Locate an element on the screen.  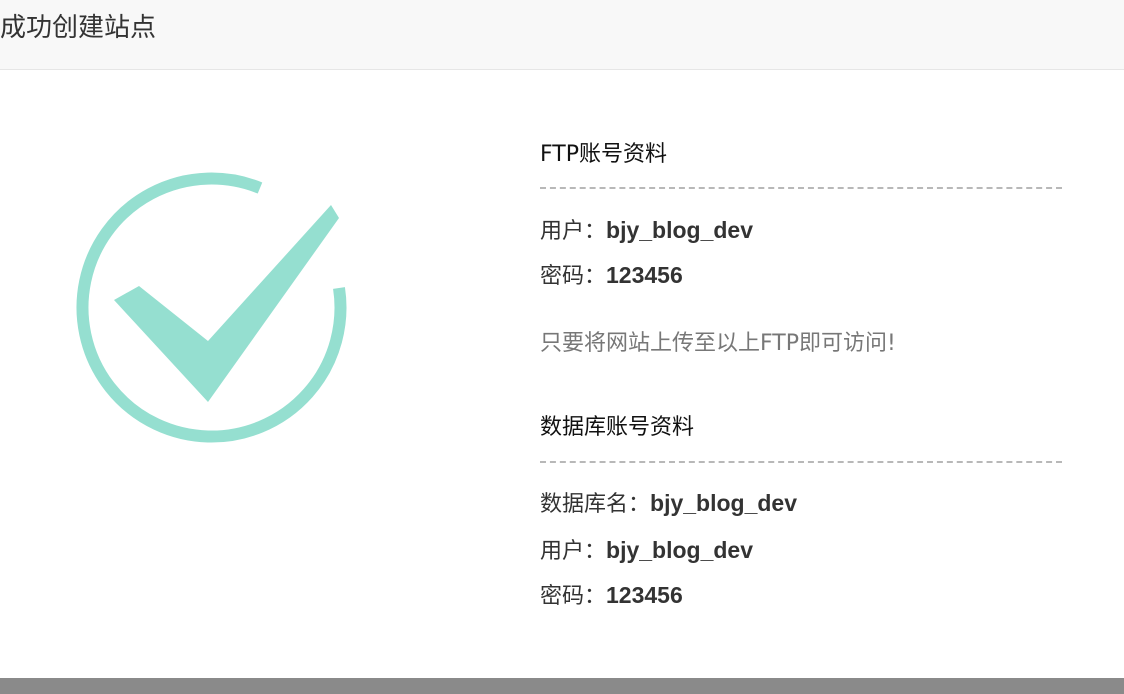
dialog-title: 成功创建站点 is located at coordinates (78, 28).